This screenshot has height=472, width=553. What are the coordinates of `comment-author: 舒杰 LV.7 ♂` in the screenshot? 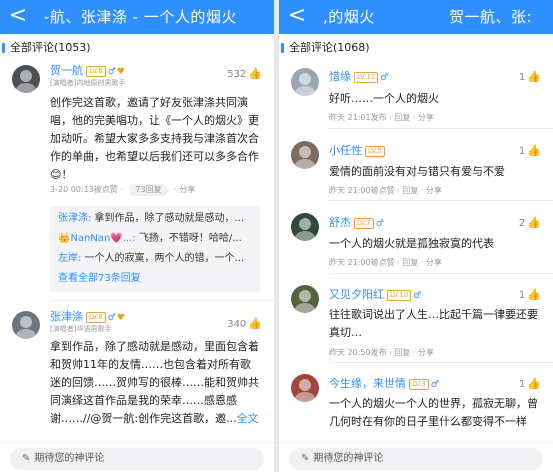 It's located at (356, 223).